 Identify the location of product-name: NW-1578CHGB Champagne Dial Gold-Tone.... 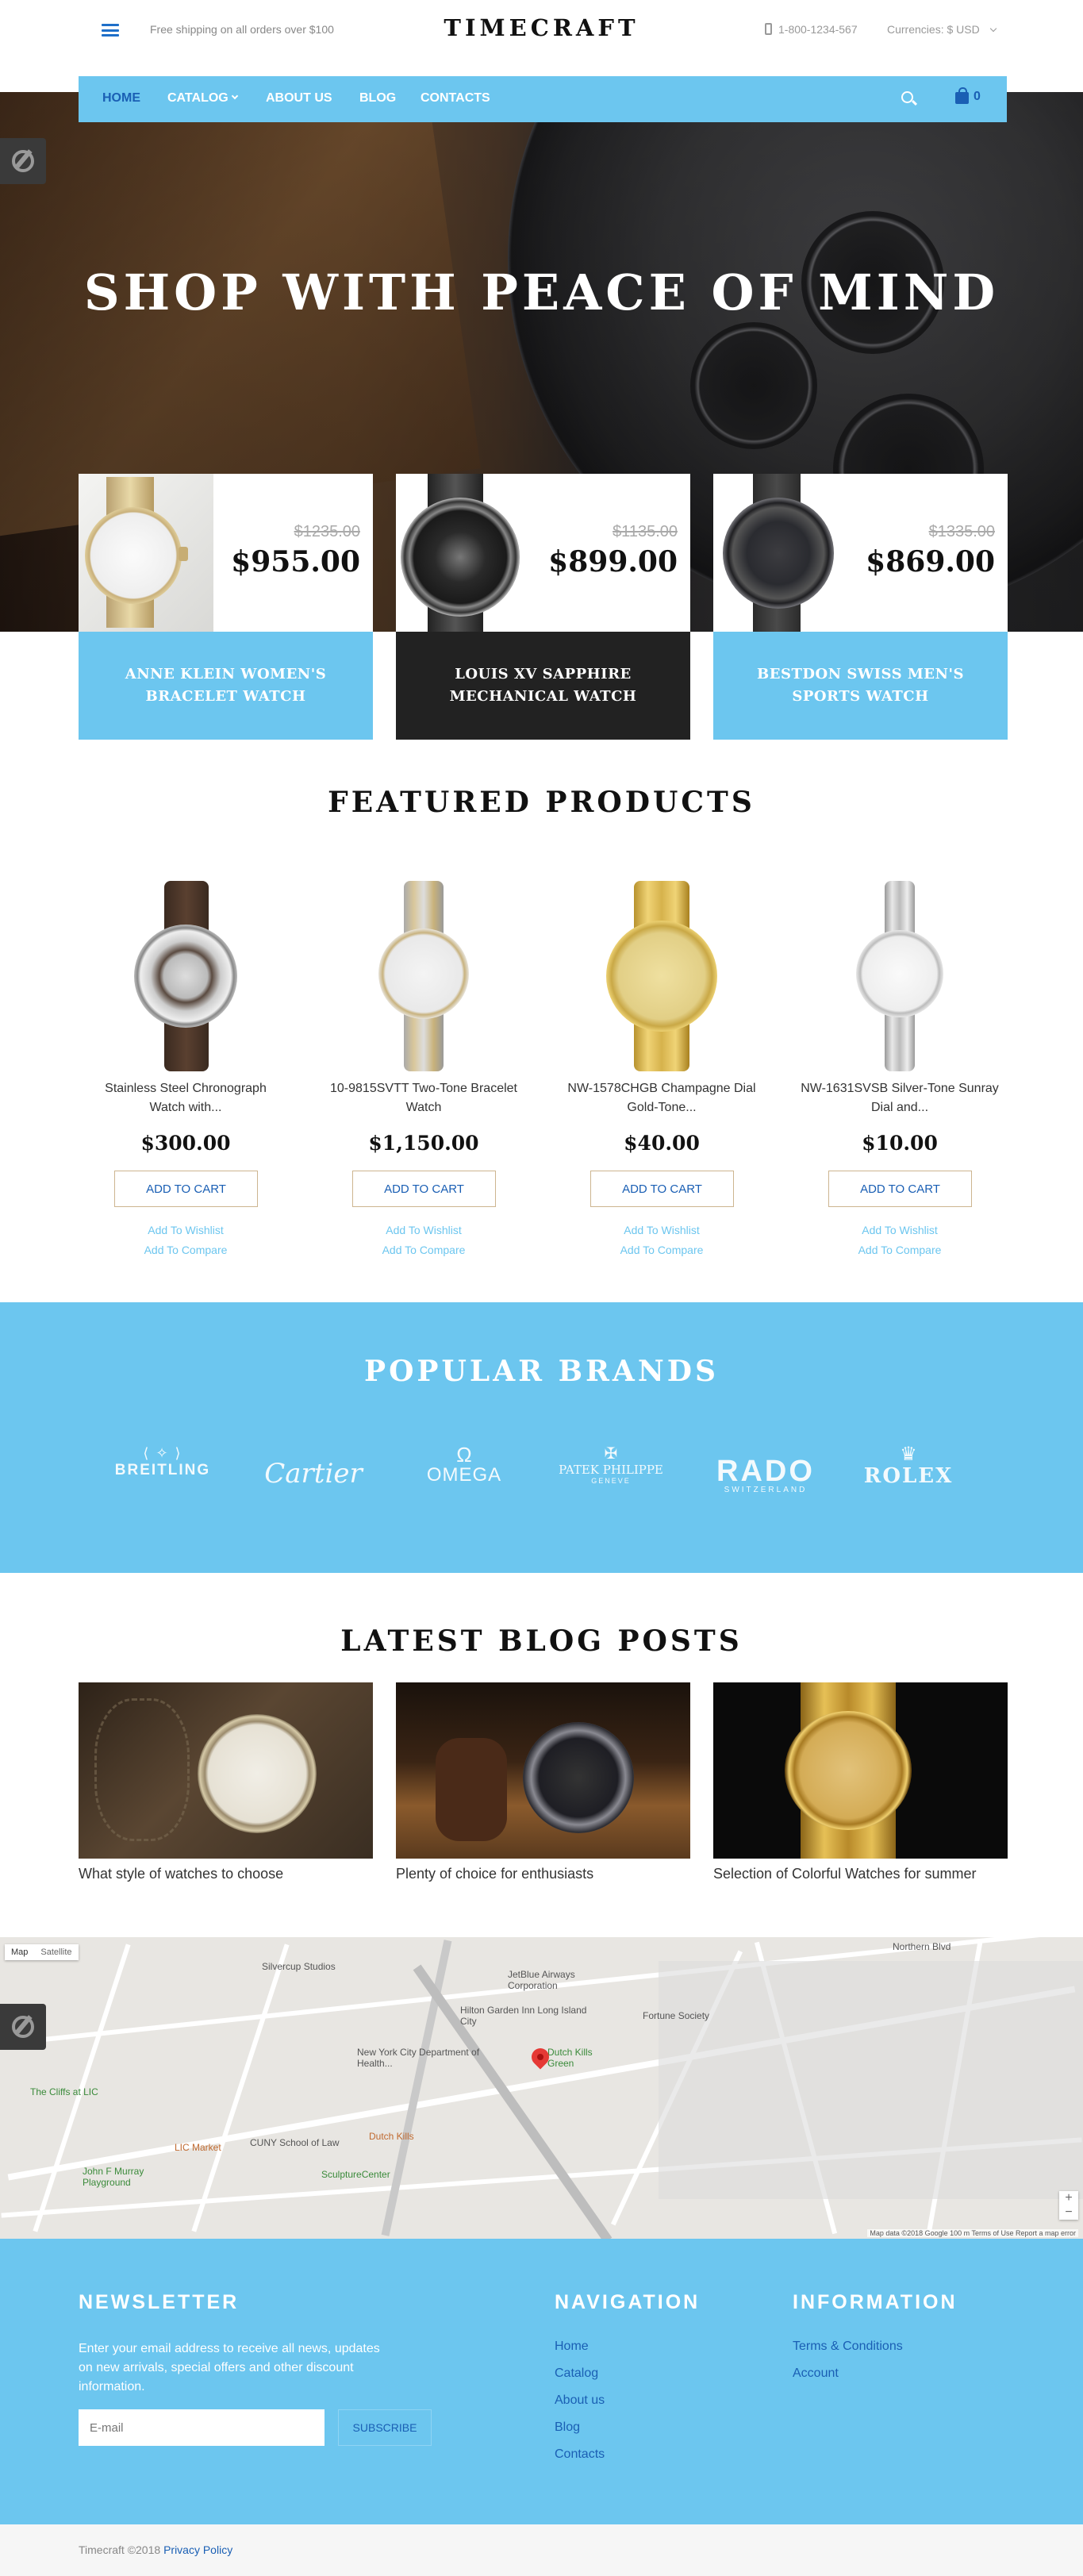
(662, 1098).